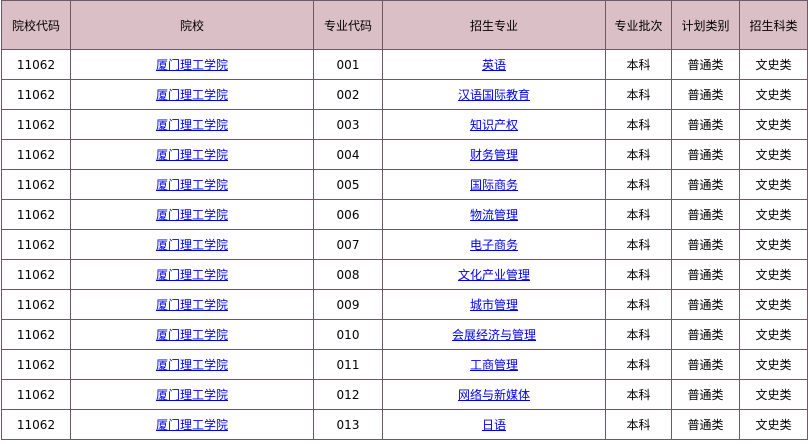 The image size is (808, 444). I want to click on table-row: 11062 厦门理工学院 003 知识产权 本科 普通类 文史类, so click(404, 124).